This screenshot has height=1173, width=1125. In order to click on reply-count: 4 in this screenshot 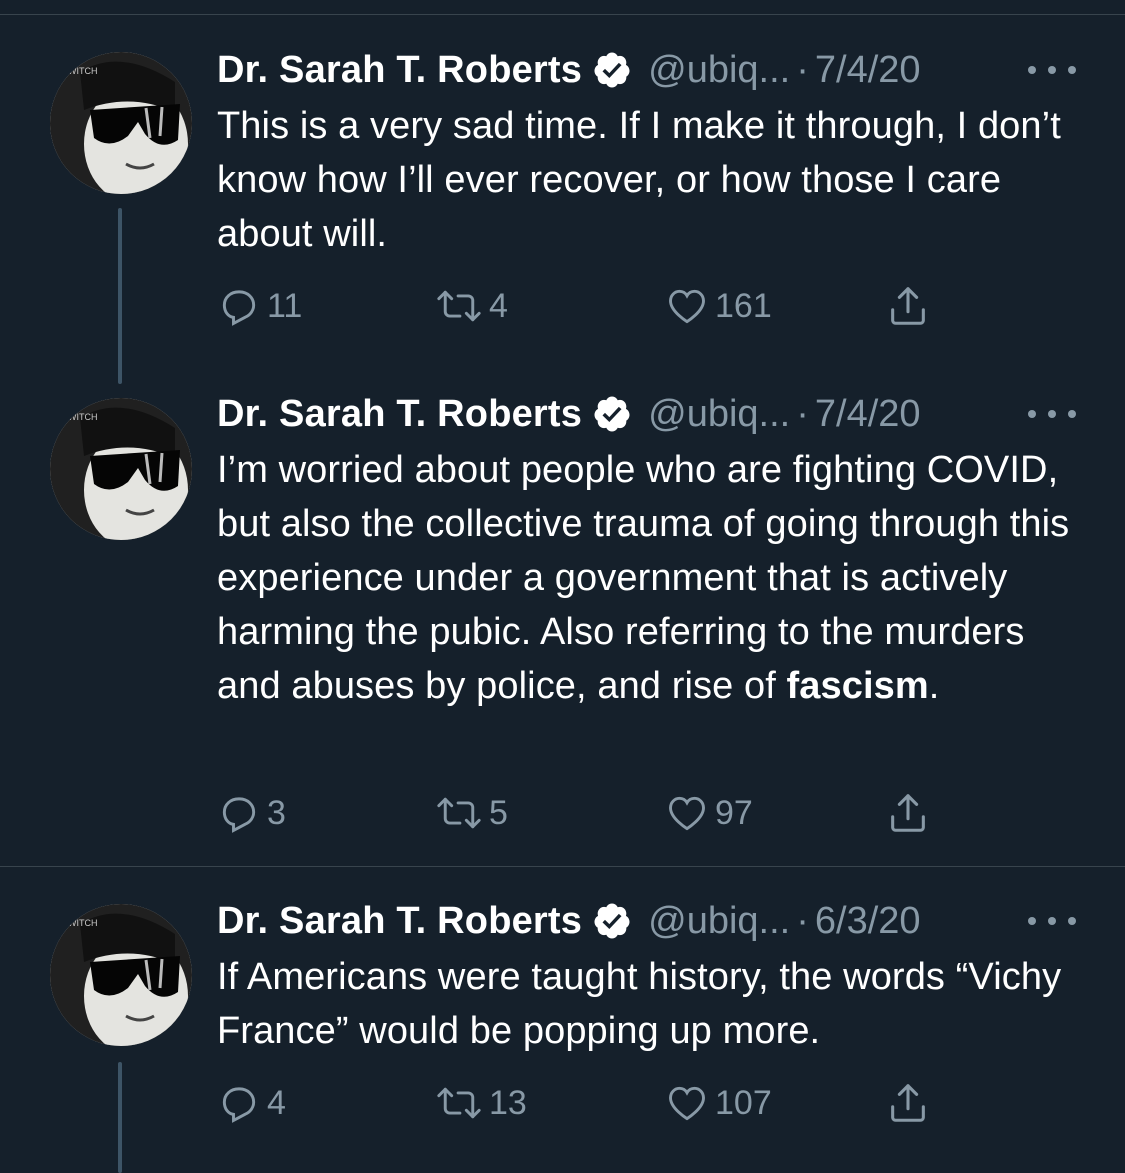, I will do `click(276, 1102)`.